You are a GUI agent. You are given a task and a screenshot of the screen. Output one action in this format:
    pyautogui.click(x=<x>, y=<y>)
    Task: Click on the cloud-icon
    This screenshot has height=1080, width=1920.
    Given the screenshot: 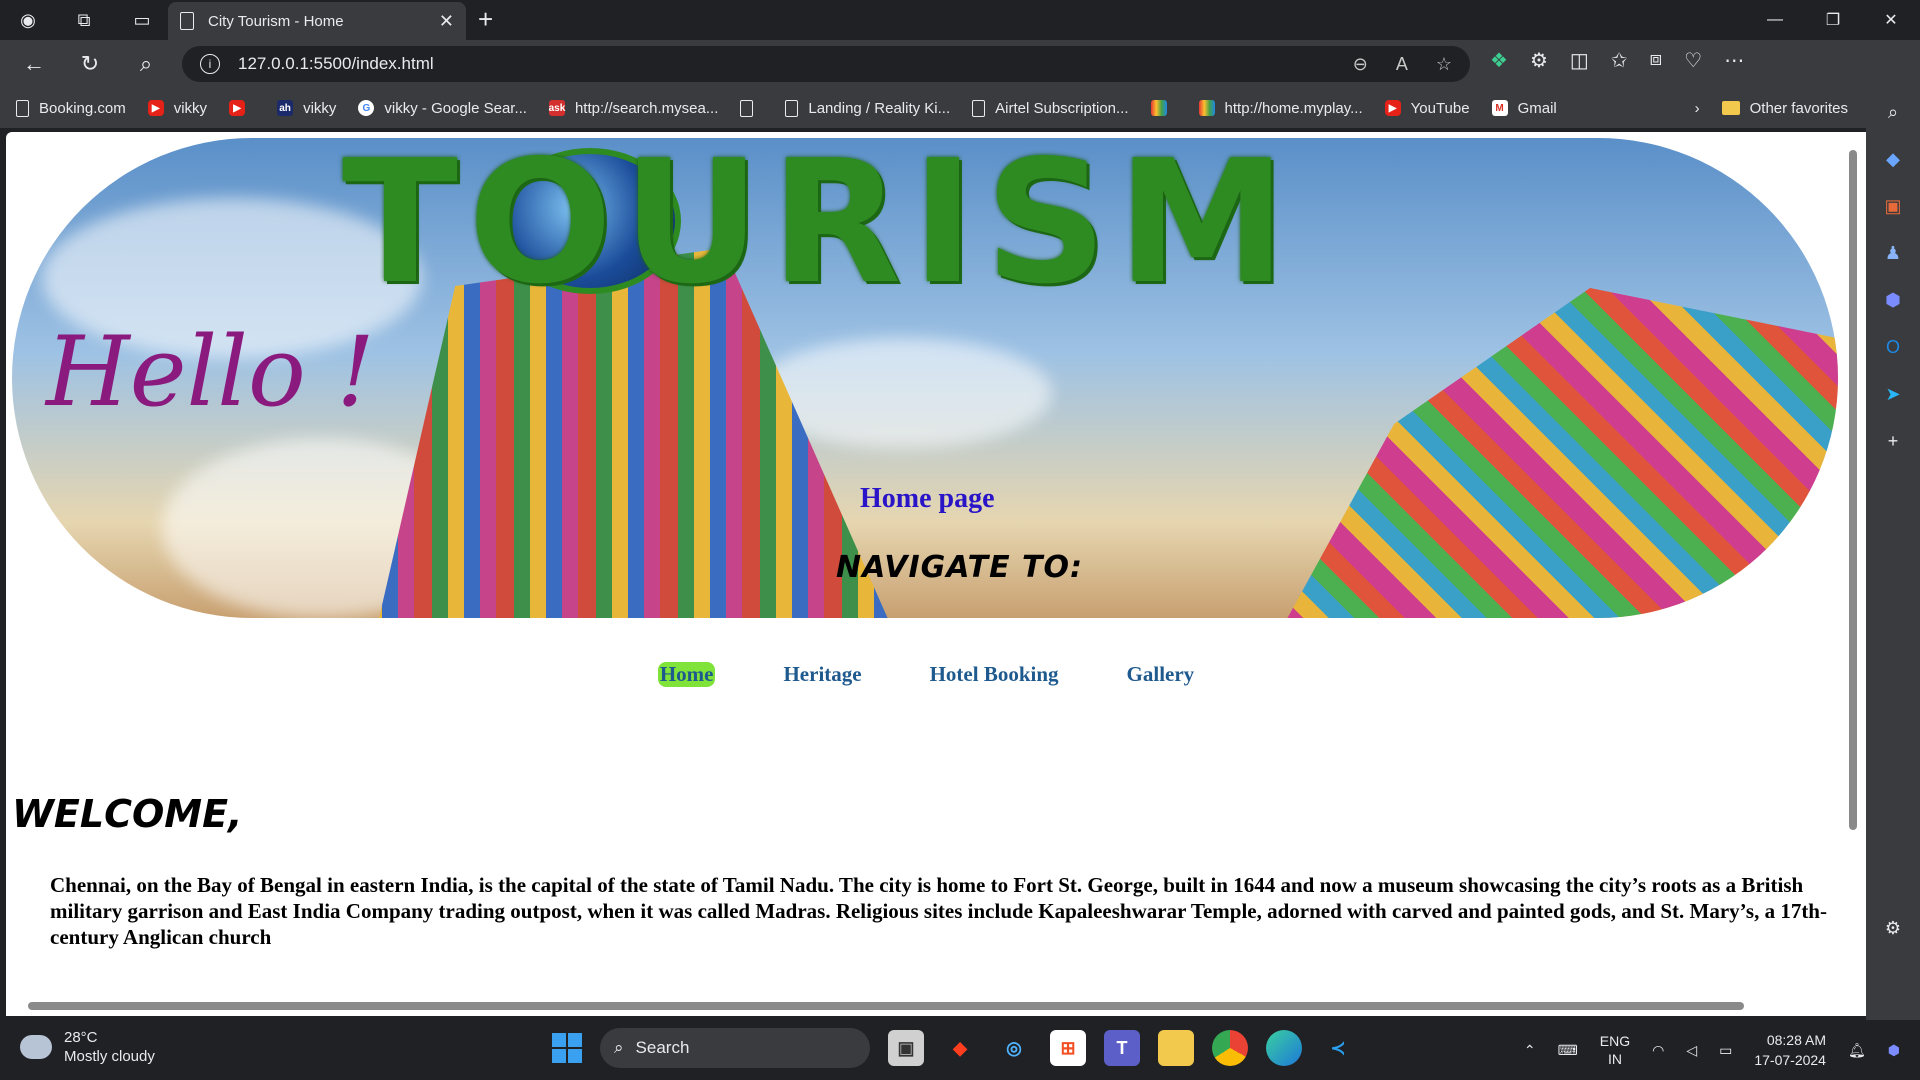 What is the action you would take?
    pyautogui.click(x=36, y=1047)
    